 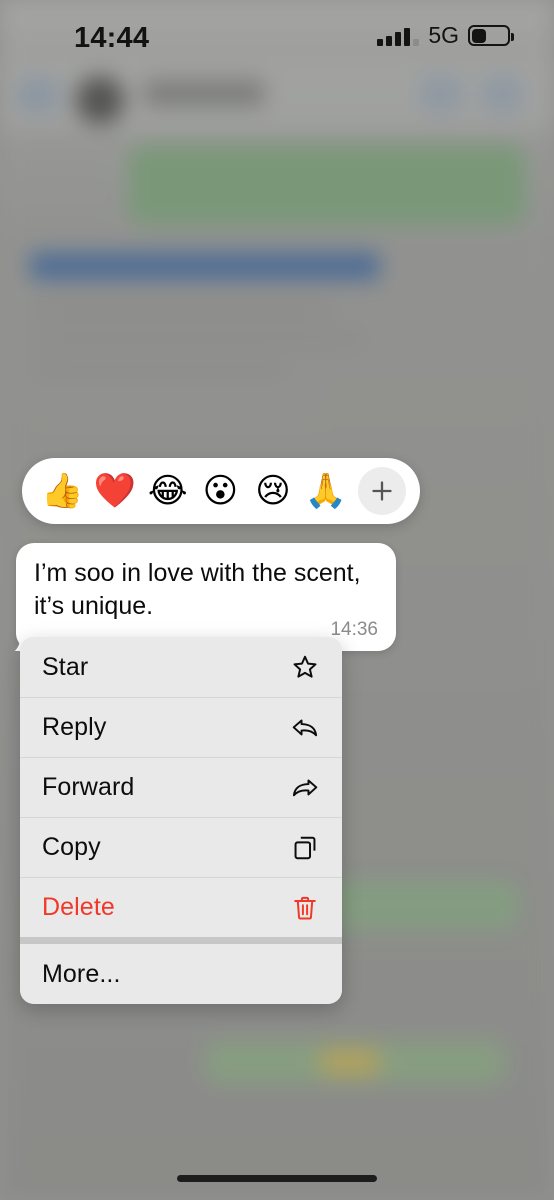 I want to click on contact-avatar, so click(x=100, y=100).